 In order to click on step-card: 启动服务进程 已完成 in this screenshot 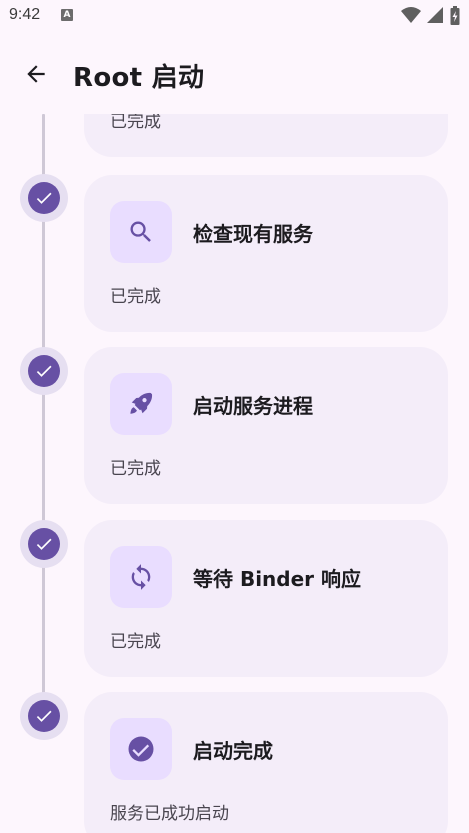, I will do `click(266, 425)`.